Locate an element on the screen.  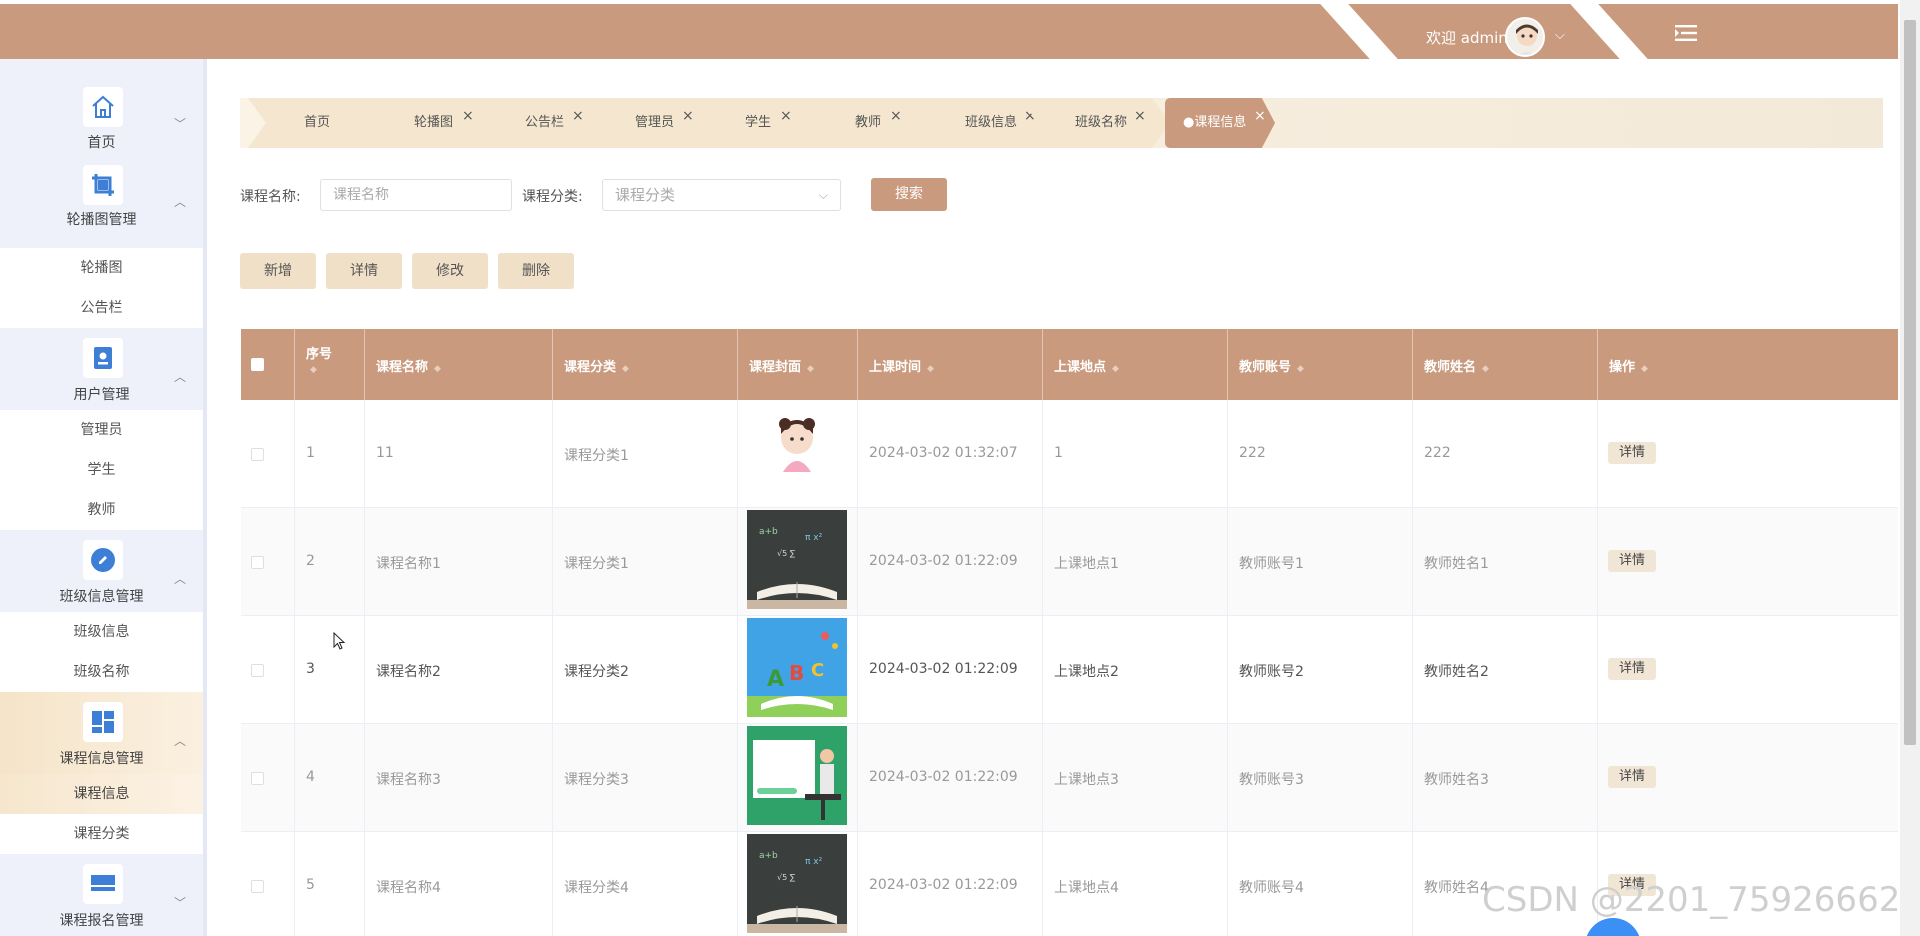
scrollbar-thumb is located at coordinates (1910, 382).